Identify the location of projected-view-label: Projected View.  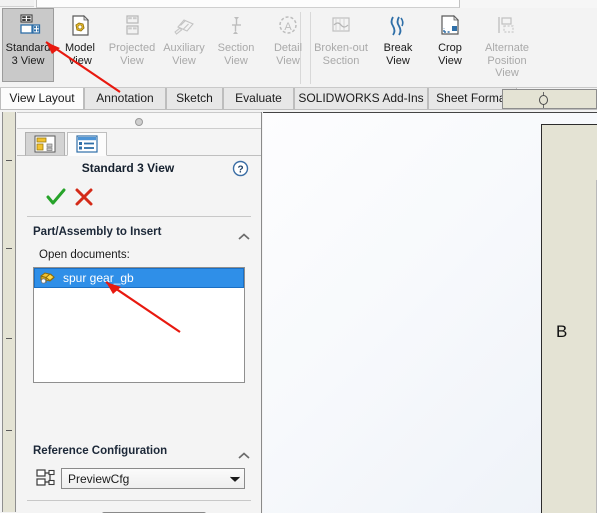
(132, 54).